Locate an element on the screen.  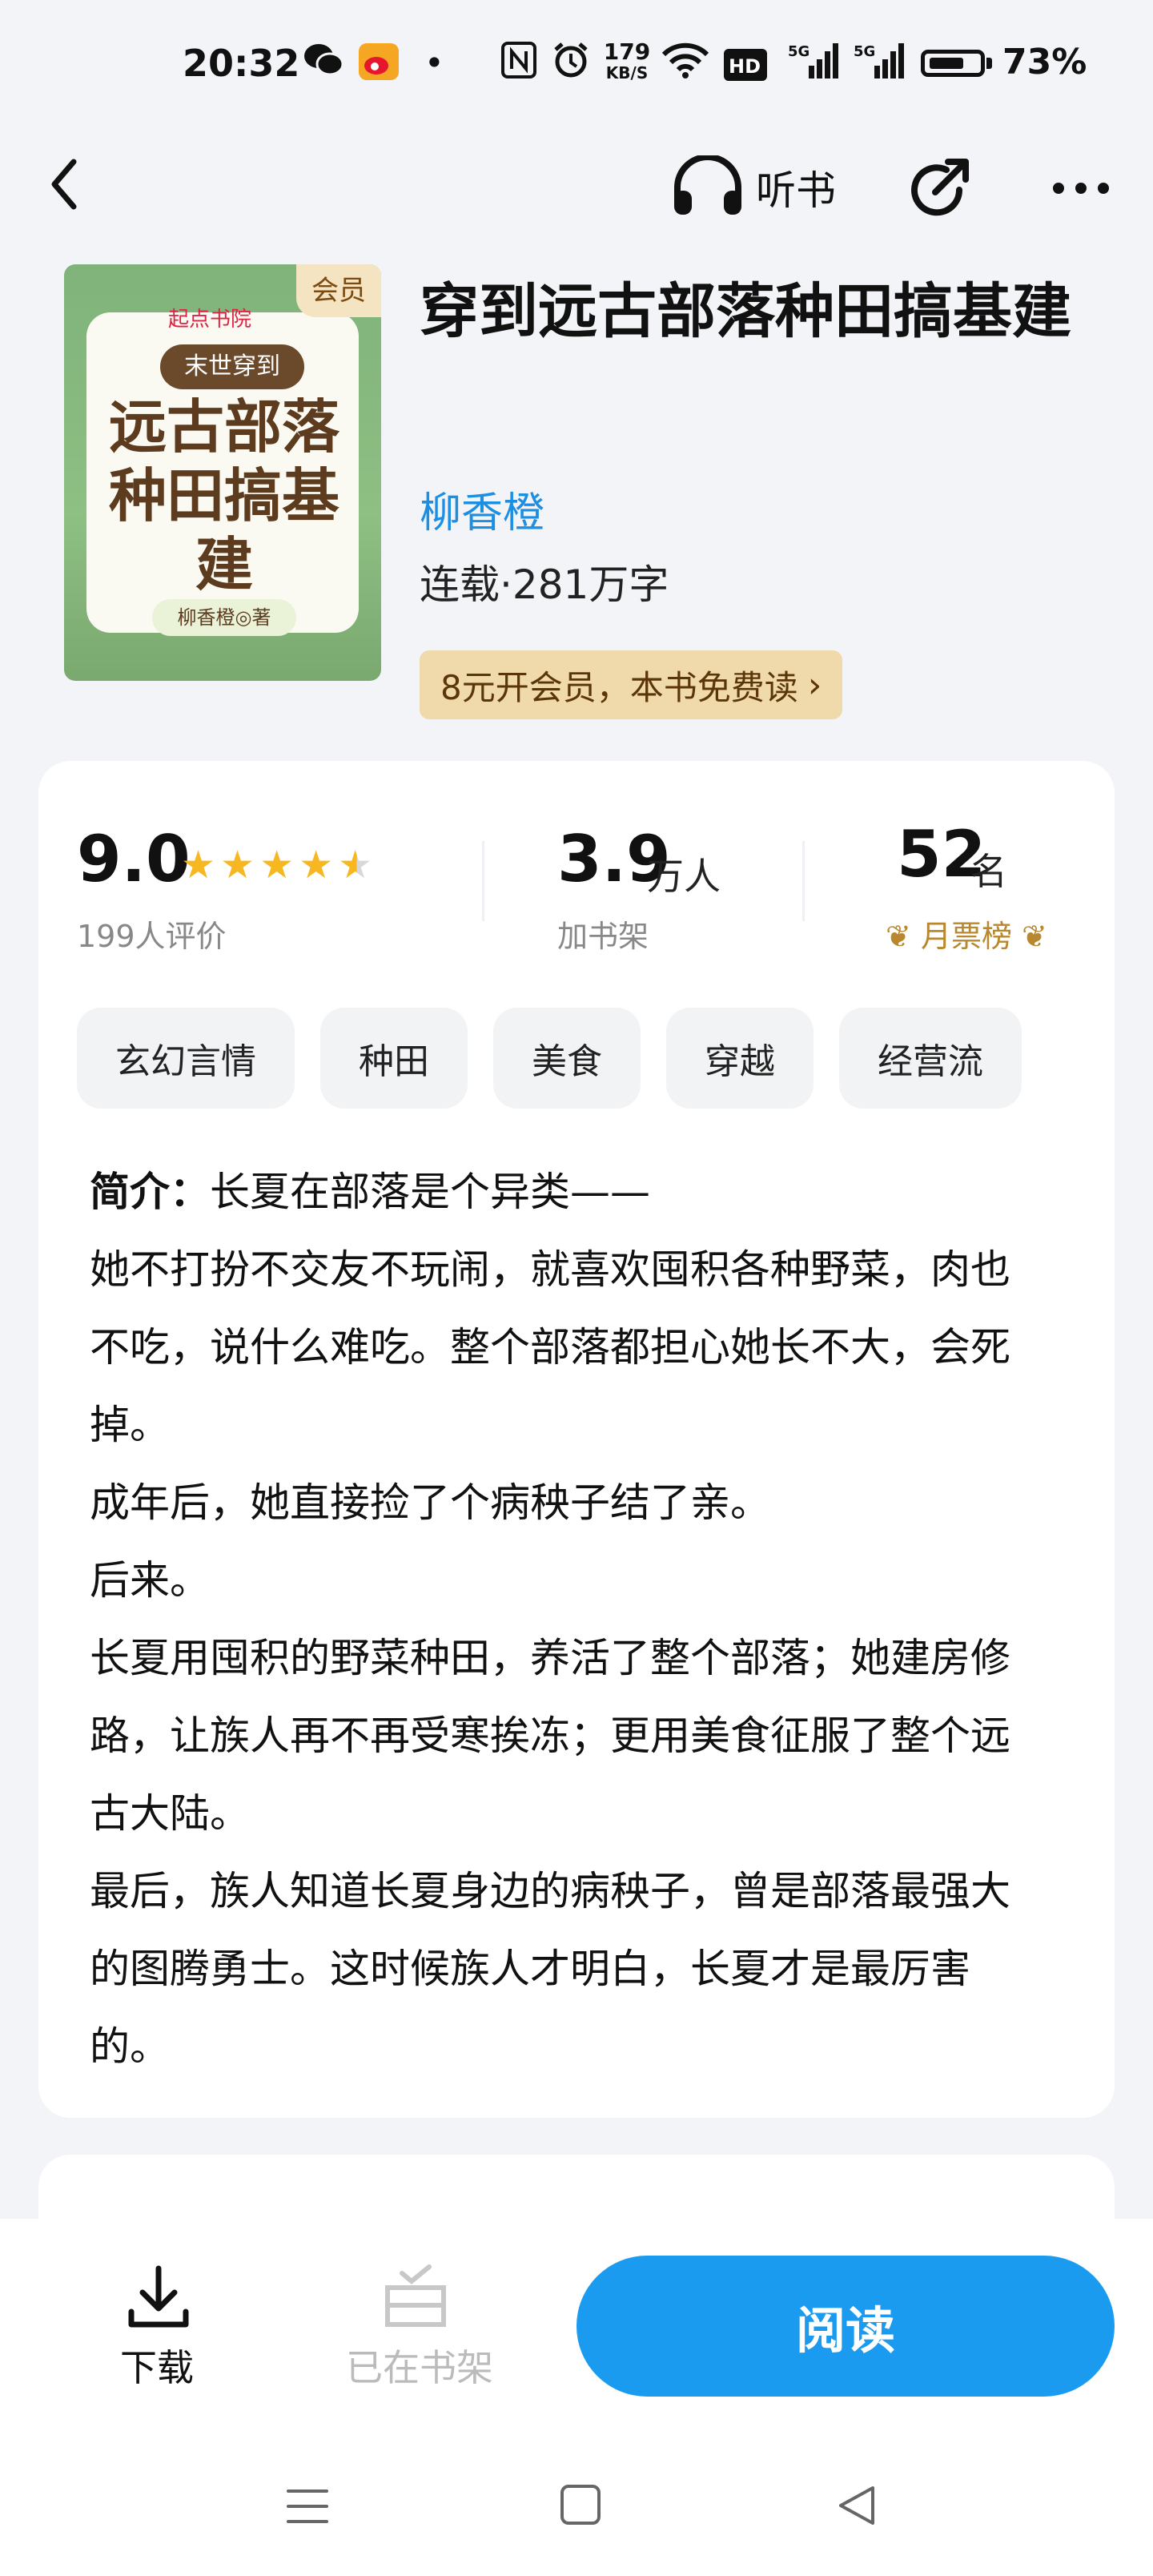
rating-count: 199人评价 is located at coordinates (152, 934).